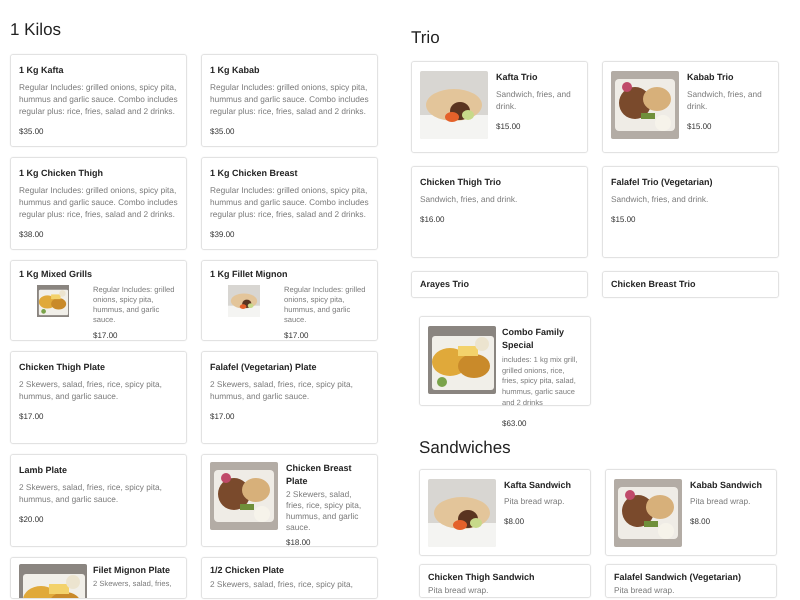 The image size is (800, 600). What do you see at coordinates (248, 570) in the screenshot?
I see `item-title: 1/2 Chicken Plate` at bounding box center [248, 570].